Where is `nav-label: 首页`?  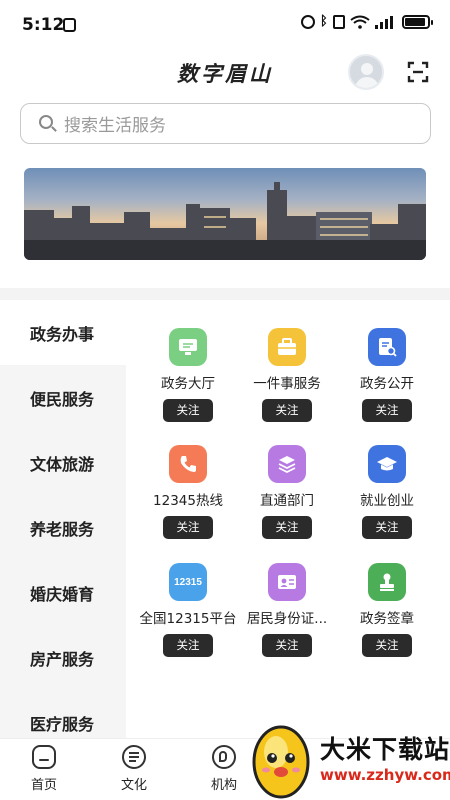
nav-label: 首页 is located at coordinates (43, 785).